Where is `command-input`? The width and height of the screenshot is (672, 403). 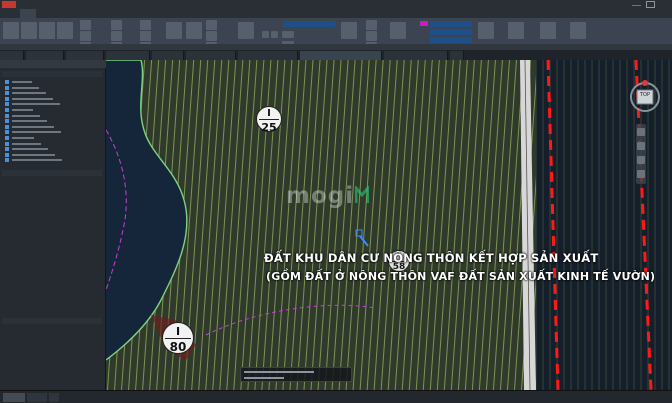 command-input is located at coordinates (264, 378).